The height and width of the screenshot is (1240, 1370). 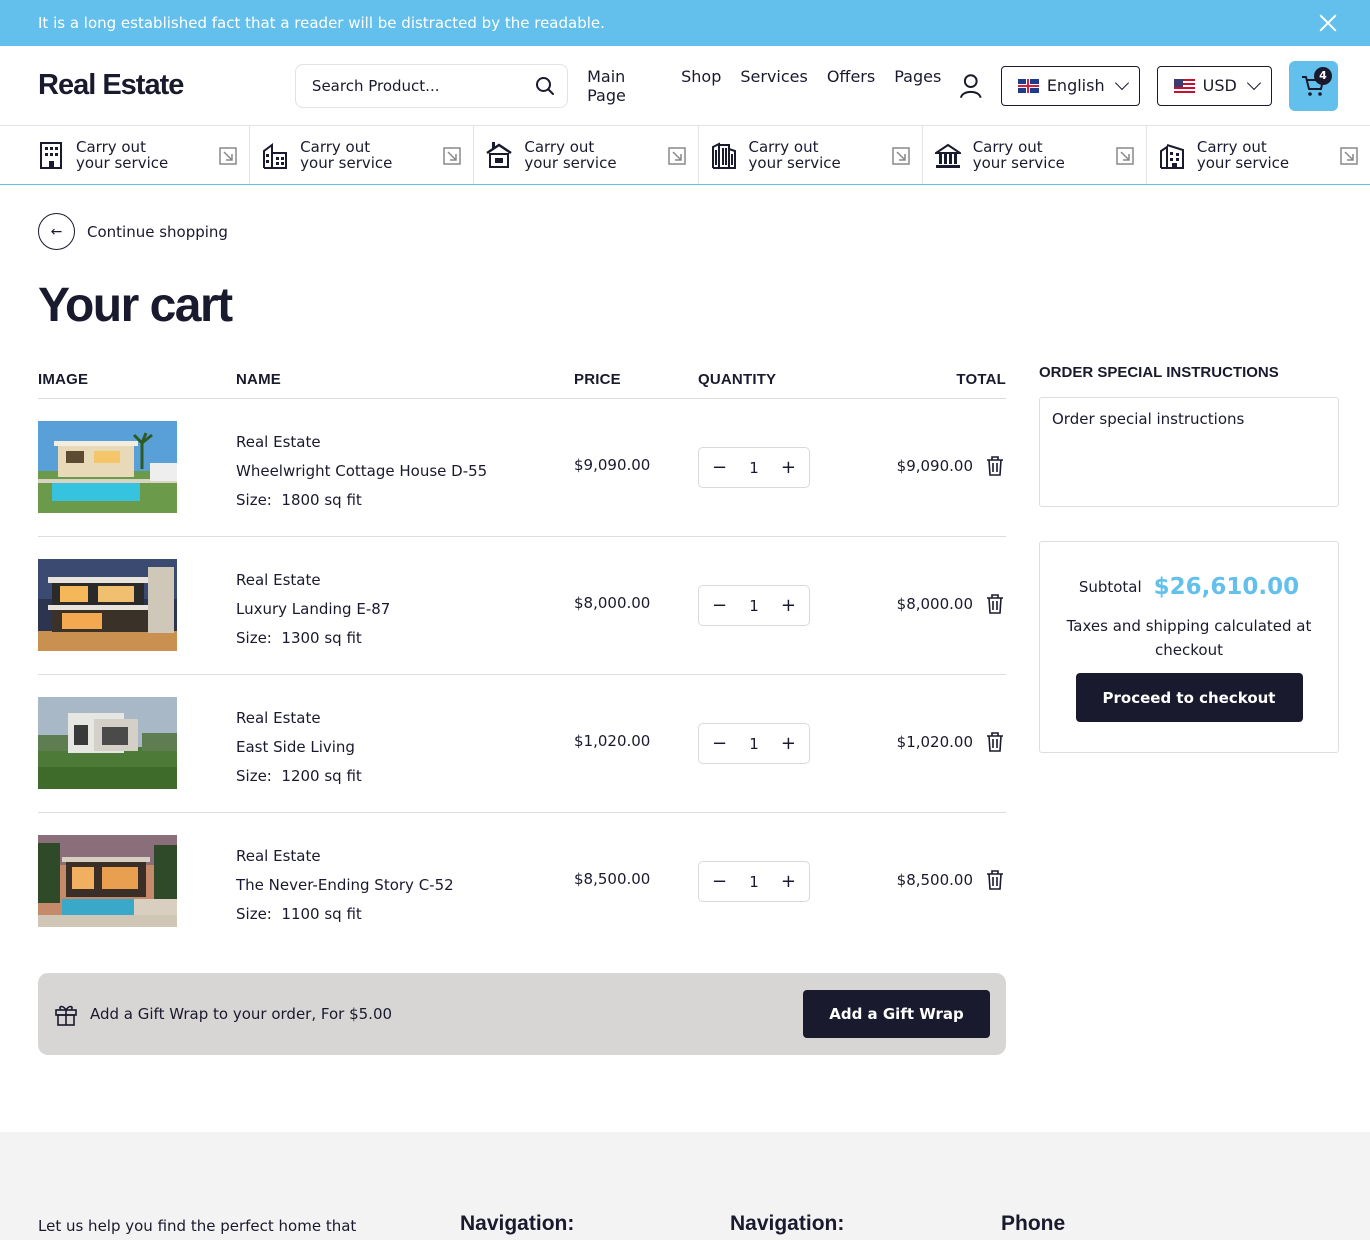 What do you see at coordinates (934, 466) in the screenshot?
I see `row-total: $9,090.00` at bounding box center [934, 466].